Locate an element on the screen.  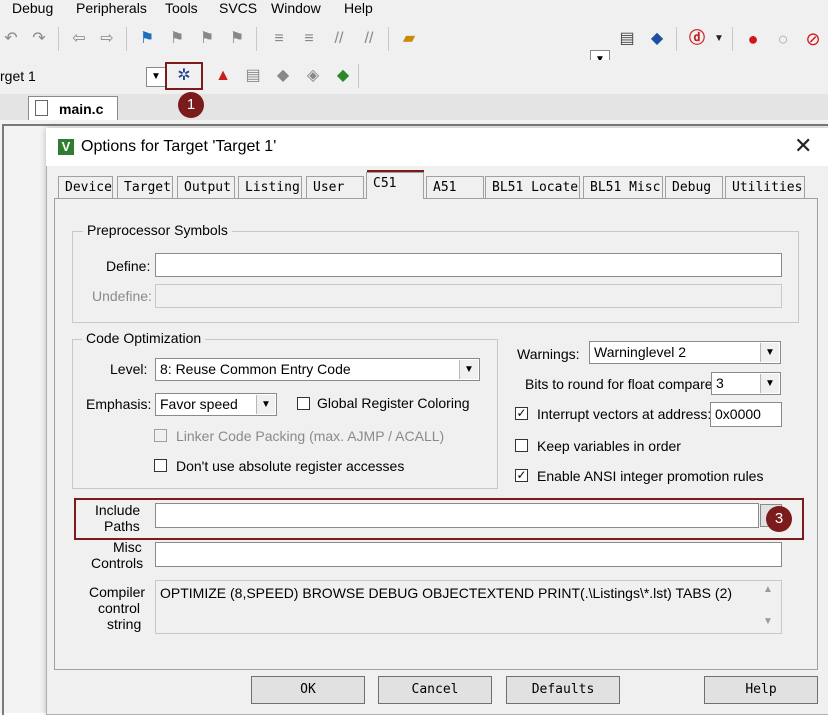
debug-dropdown-icon: ▼ is located at coordinates (719, 39).